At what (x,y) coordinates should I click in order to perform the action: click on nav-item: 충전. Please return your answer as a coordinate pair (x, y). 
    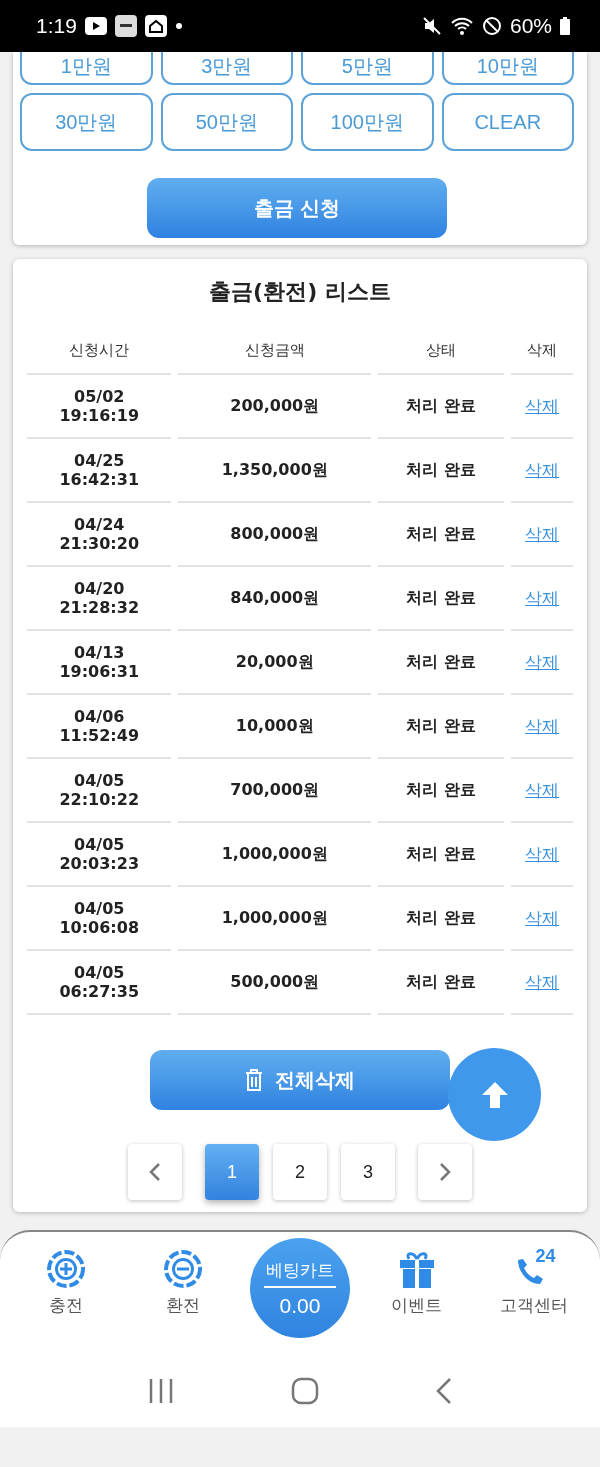
    Looking at the image, I should click on (66, 1278).